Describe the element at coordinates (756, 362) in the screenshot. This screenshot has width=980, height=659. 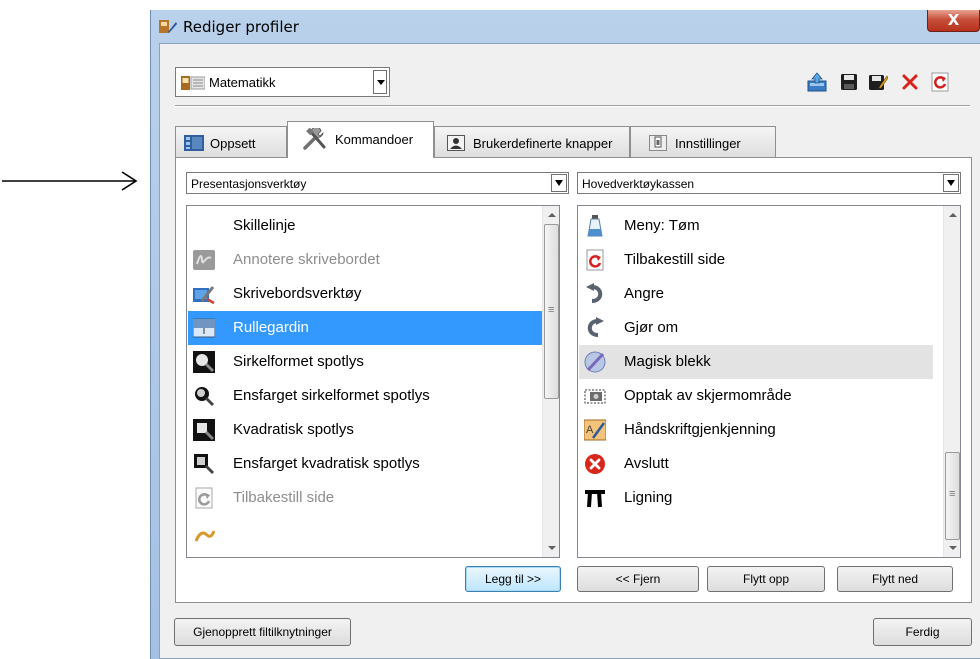
I see `list-item-magisk-blekk: Magisk blekk` at that location.